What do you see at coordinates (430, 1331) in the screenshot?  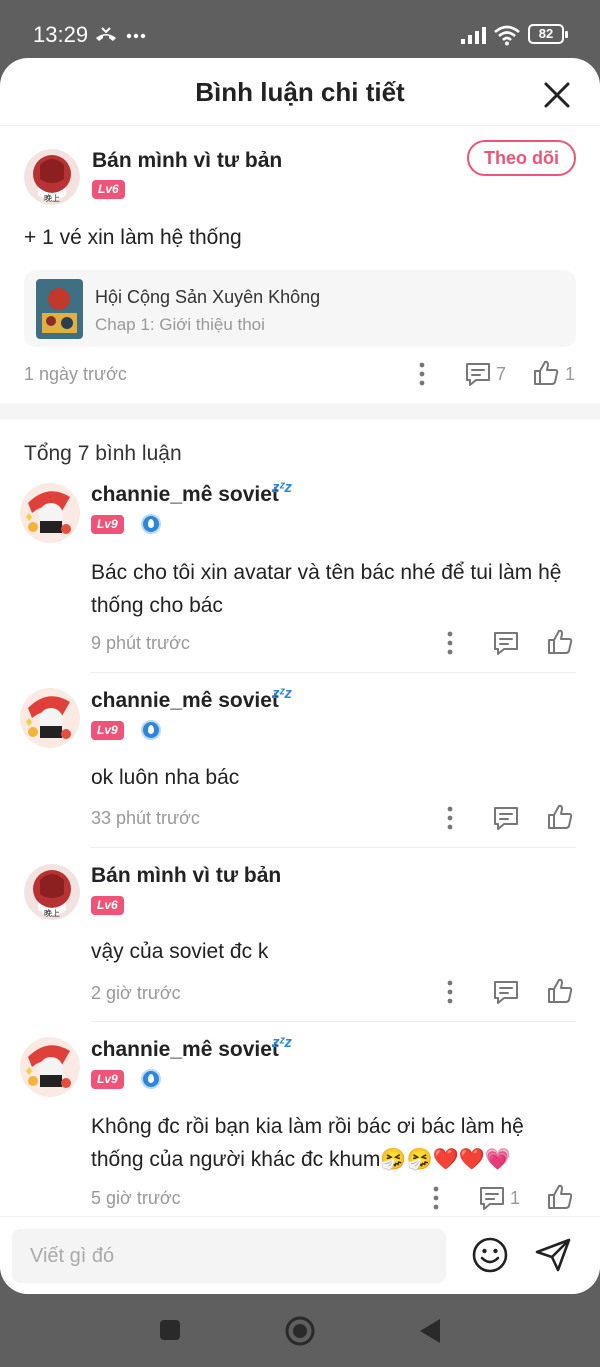 I see `back-icon` at bounding box center [430, 1331].